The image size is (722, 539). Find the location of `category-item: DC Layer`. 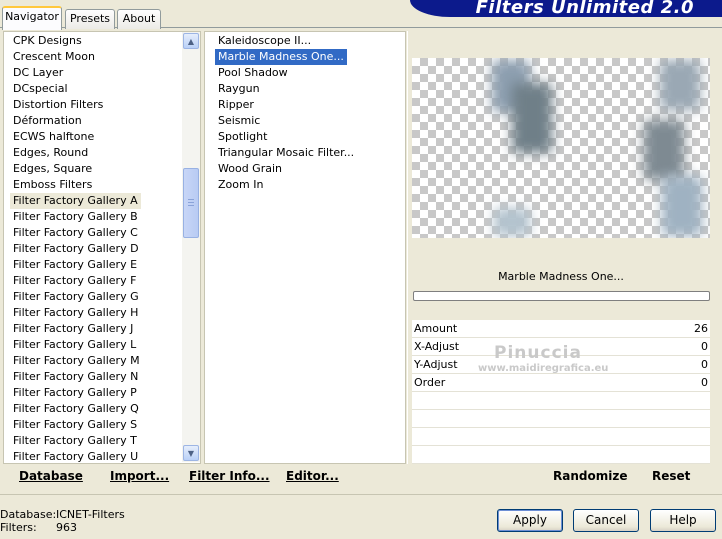

category-item: DC Layer is located at coordinates (38, 73).